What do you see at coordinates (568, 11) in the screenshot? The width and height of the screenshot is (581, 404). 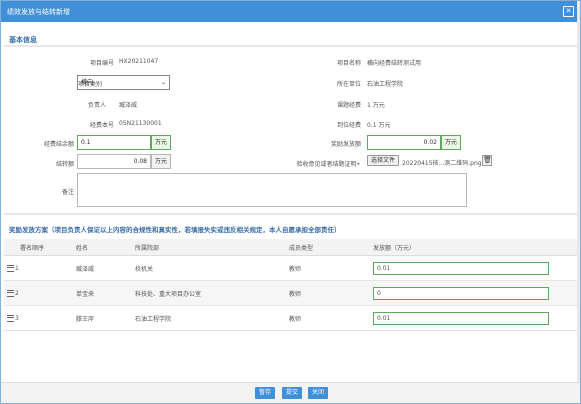 I see `close-icon: ✕` at bounding box center [568, 11].